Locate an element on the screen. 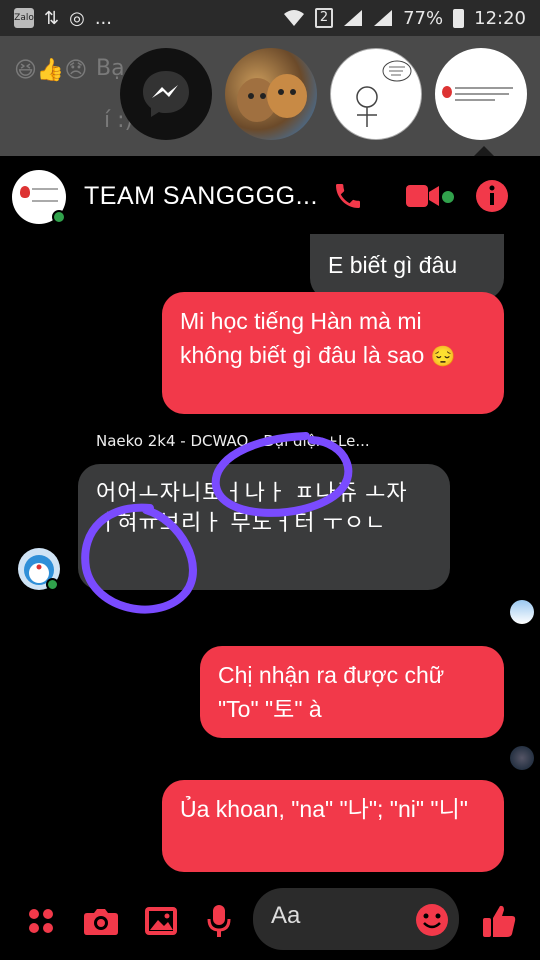 This screenshot has height=960, width=540. cats-chat-head is located at coordinates (271, 94).